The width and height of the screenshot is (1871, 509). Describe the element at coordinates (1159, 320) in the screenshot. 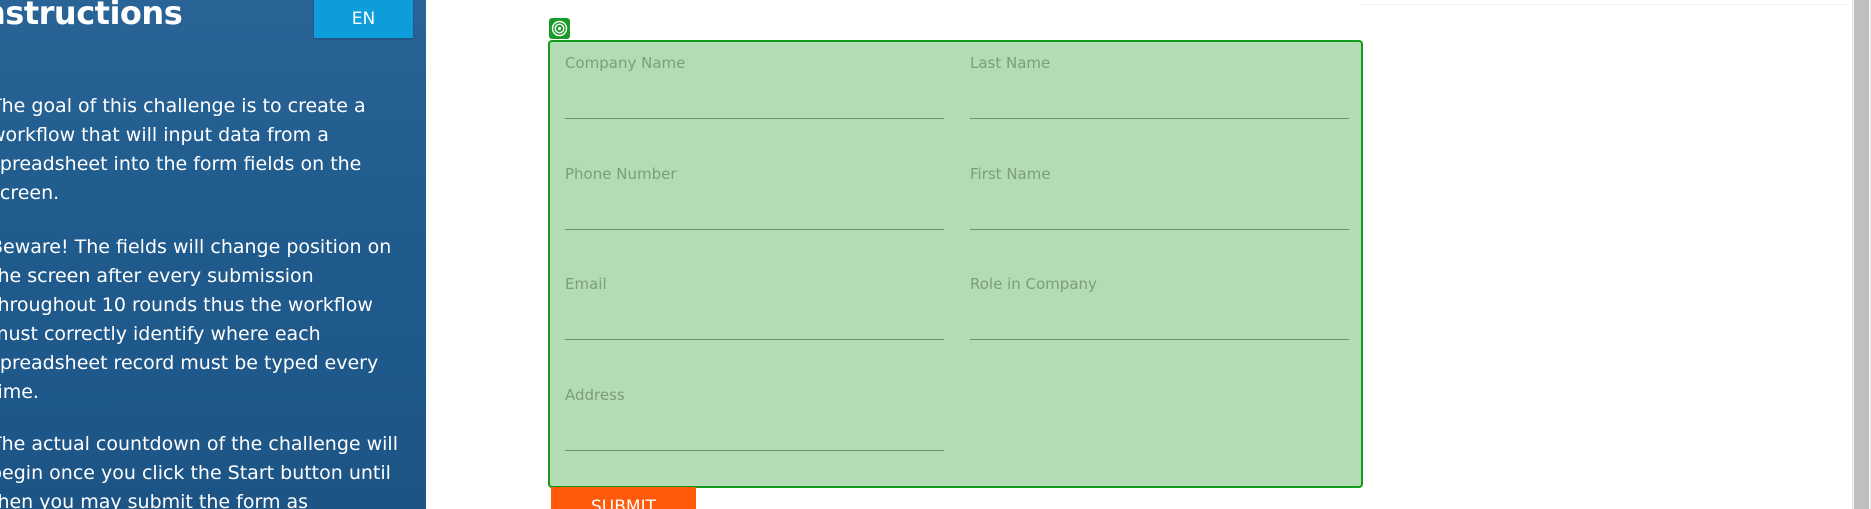

I see `role-in-company-input` at that location.